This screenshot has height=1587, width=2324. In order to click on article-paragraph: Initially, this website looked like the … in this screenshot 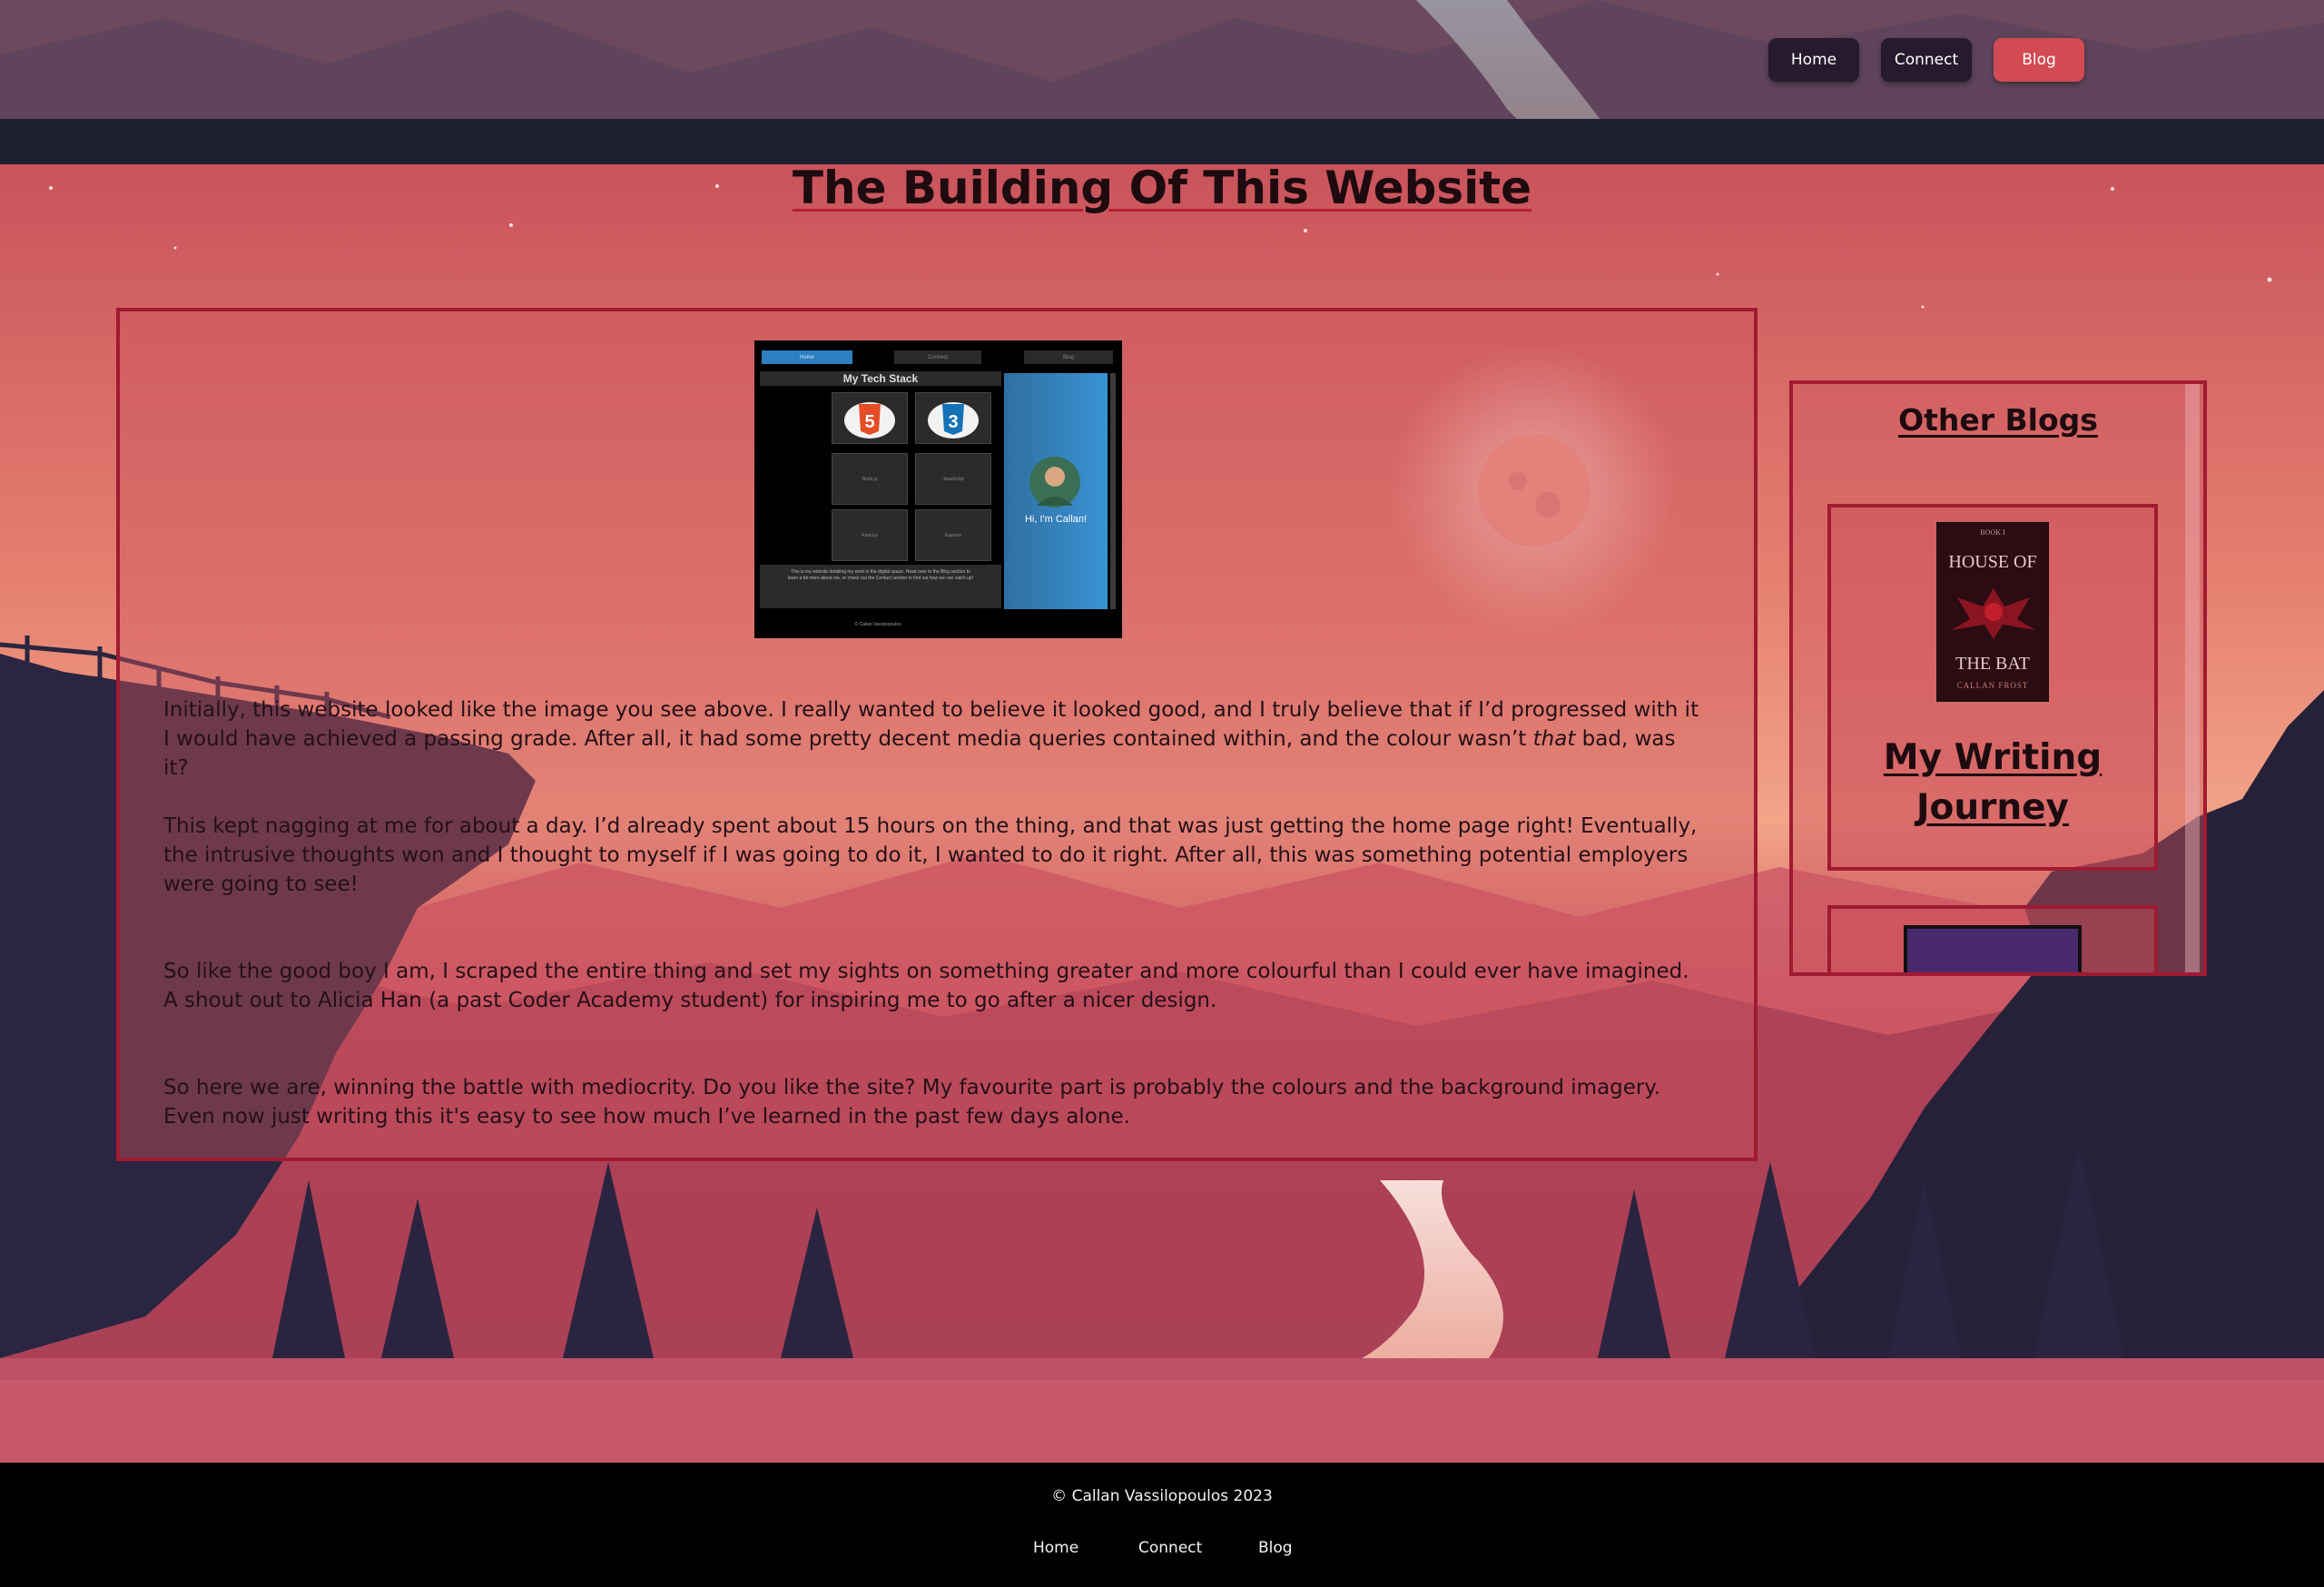, I will do `click(931, 739)`.